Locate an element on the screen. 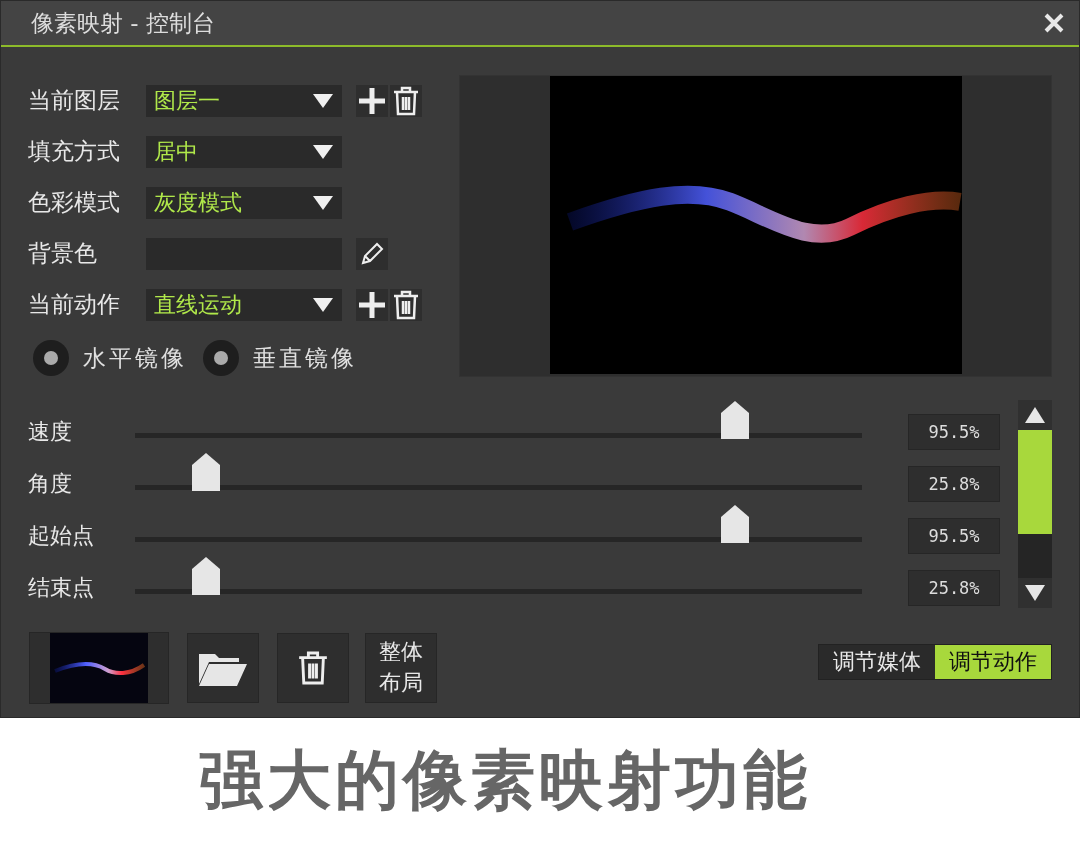  field-label: 背景色 is located at coordinates (63, 253).